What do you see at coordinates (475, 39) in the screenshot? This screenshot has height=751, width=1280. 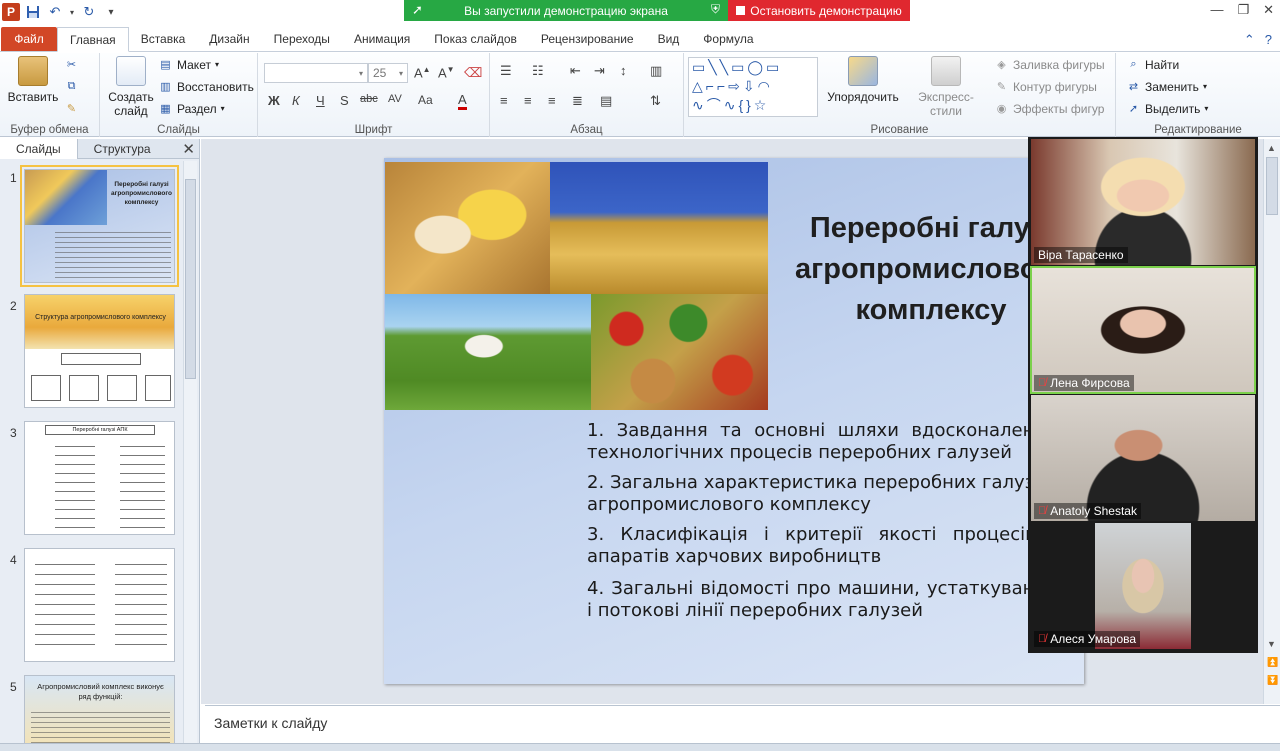 I see `tab-slideshow: Показ слайдов` at bounding box center [475, 39].